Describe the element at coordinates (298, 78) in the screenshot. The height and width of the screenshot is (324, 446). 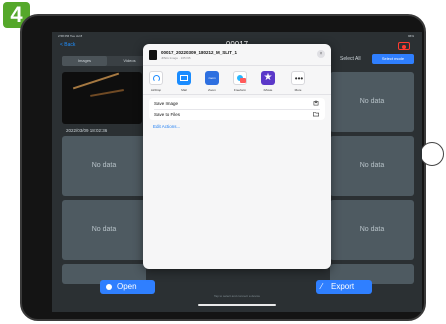
I see `more-icon: •••` at that location.